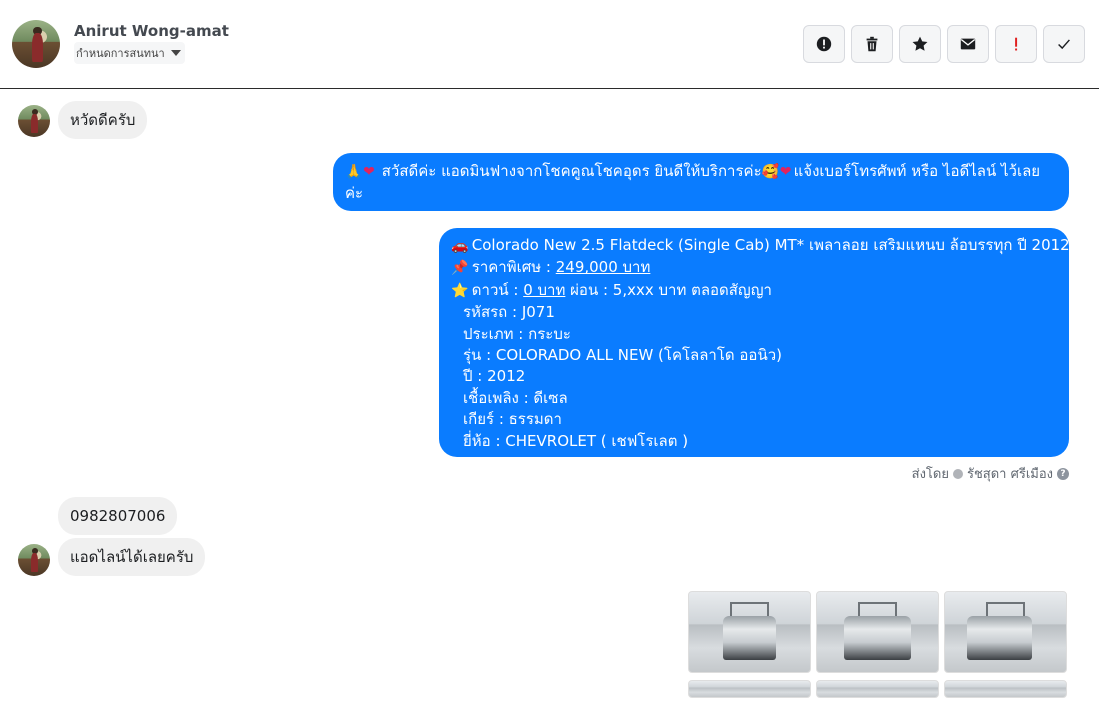 This screenshot has height=710, width=1099. Describe the element at coordinates (460, 246) in the screenshot. I see `red-car-icon: 🚗` at that location.